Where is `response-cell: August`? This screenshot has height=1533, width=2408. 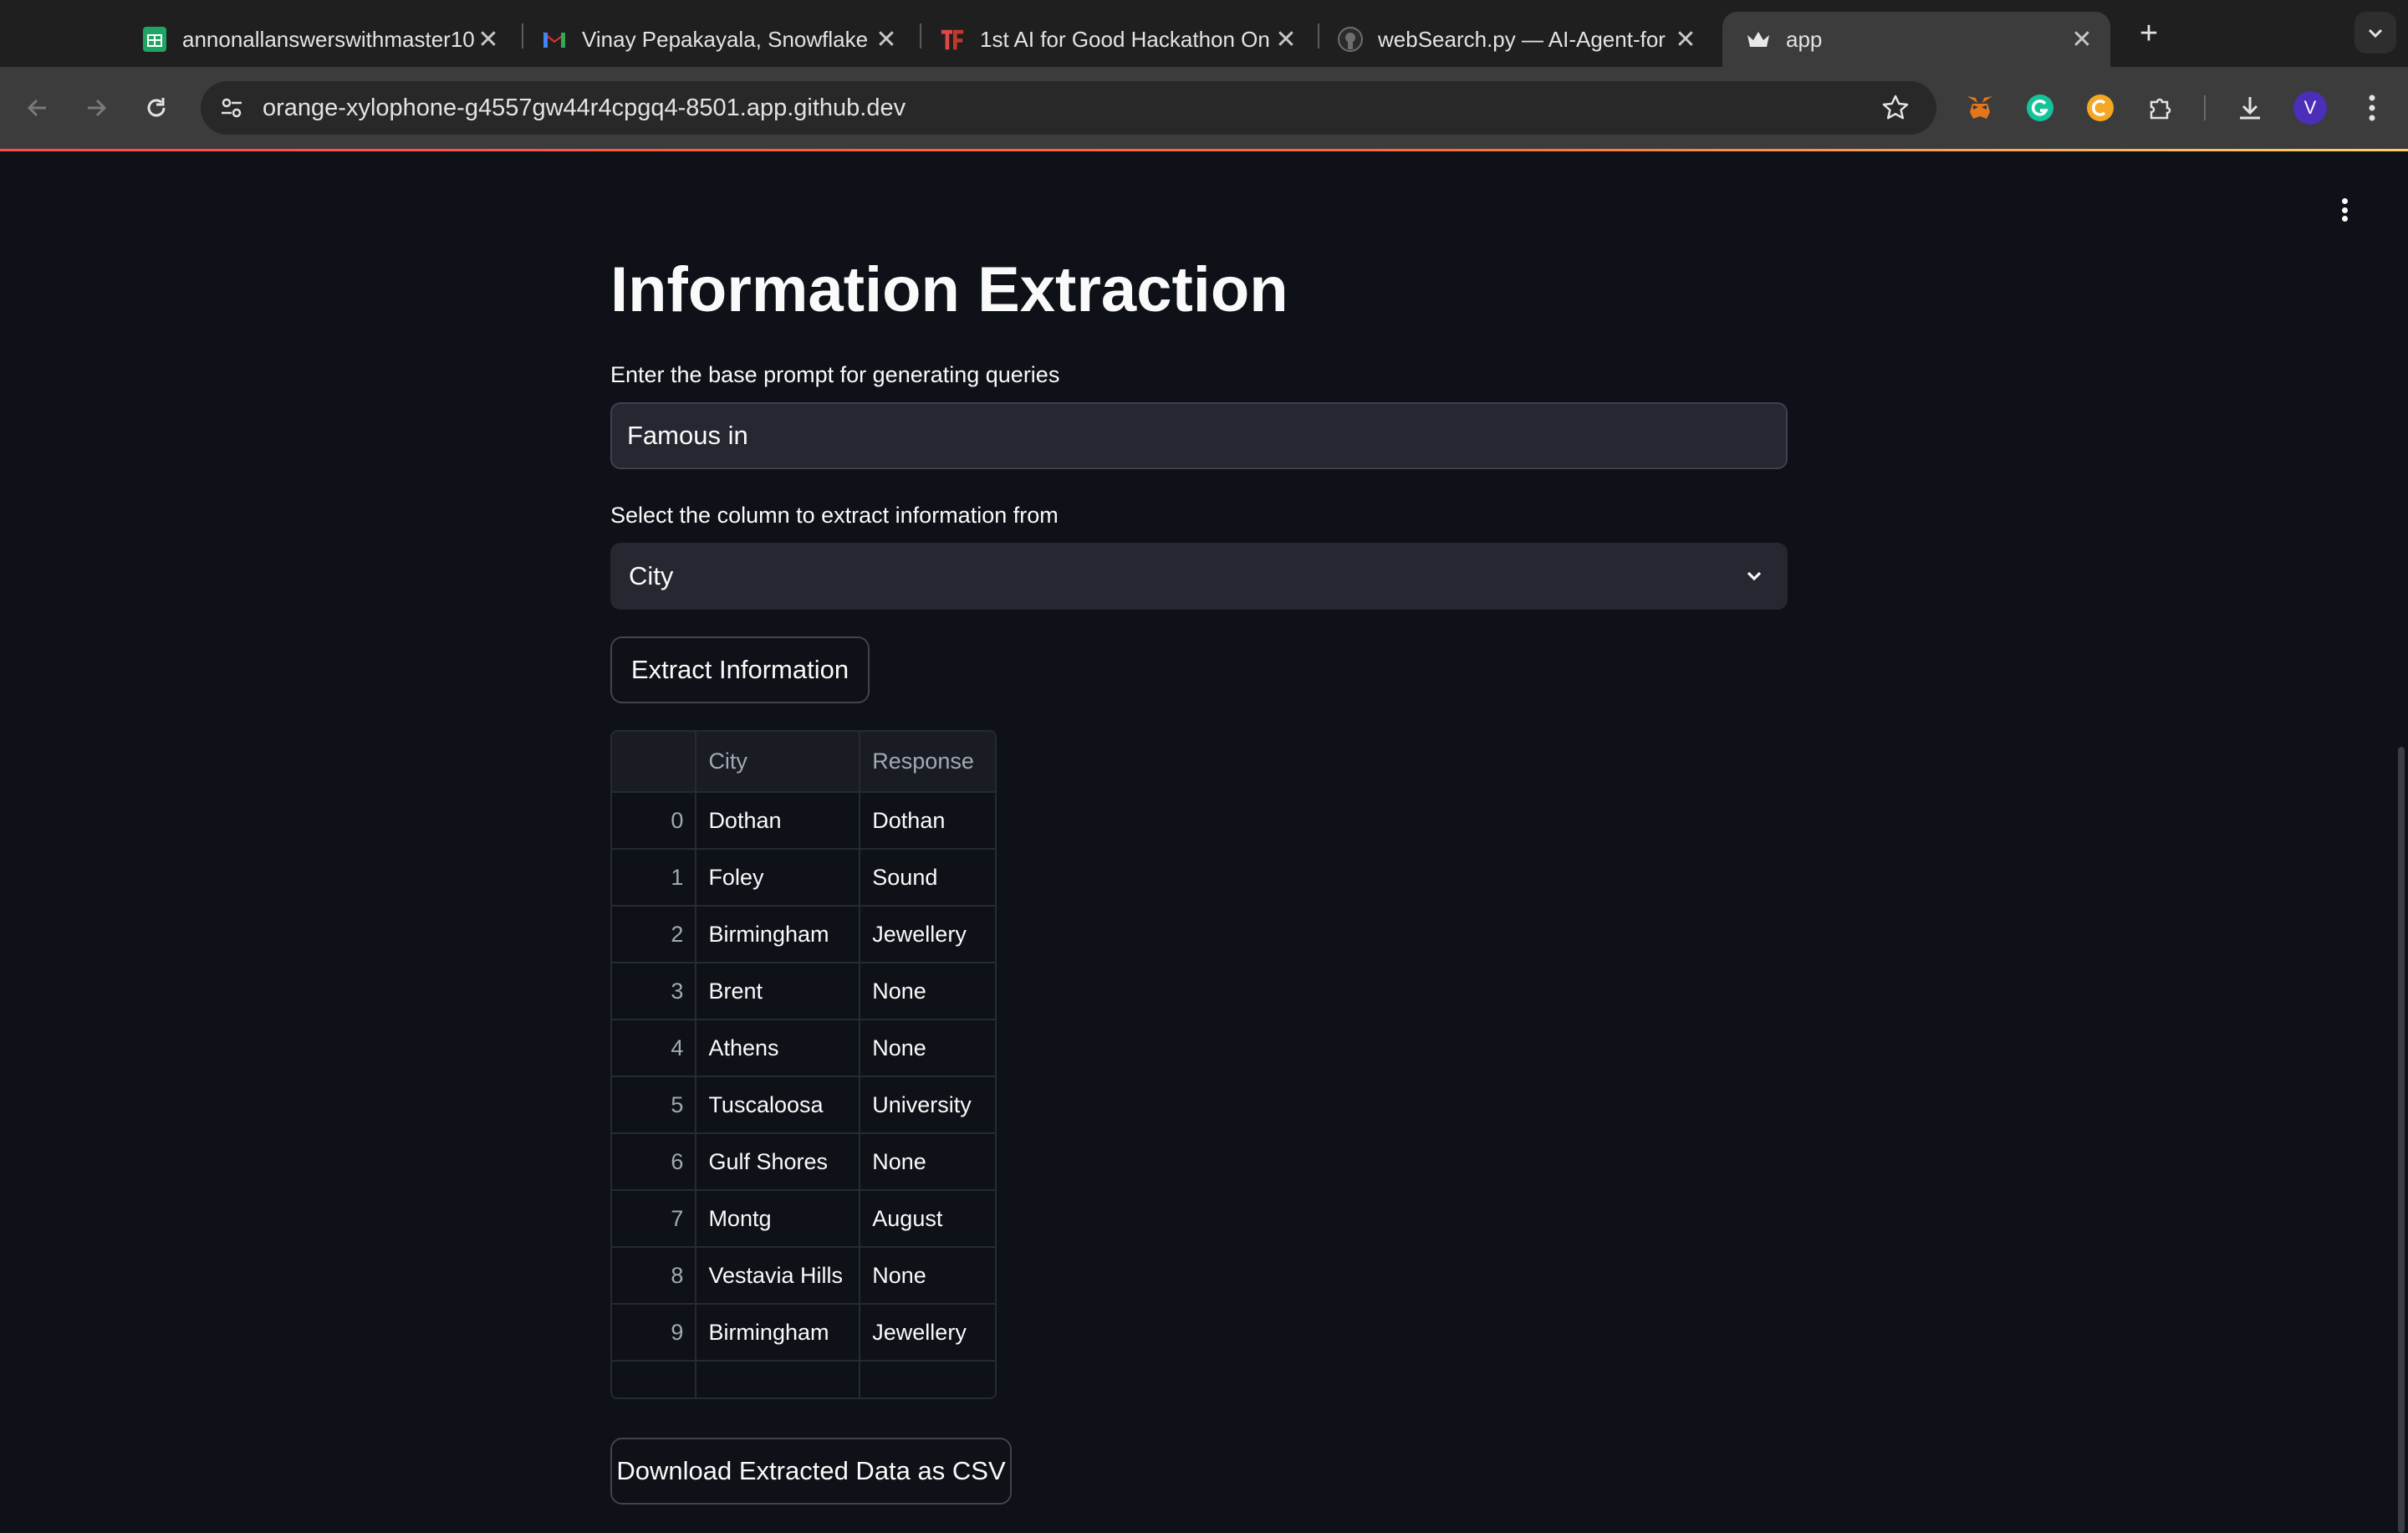 response-cell: August is located at coordinates (928, 1219).